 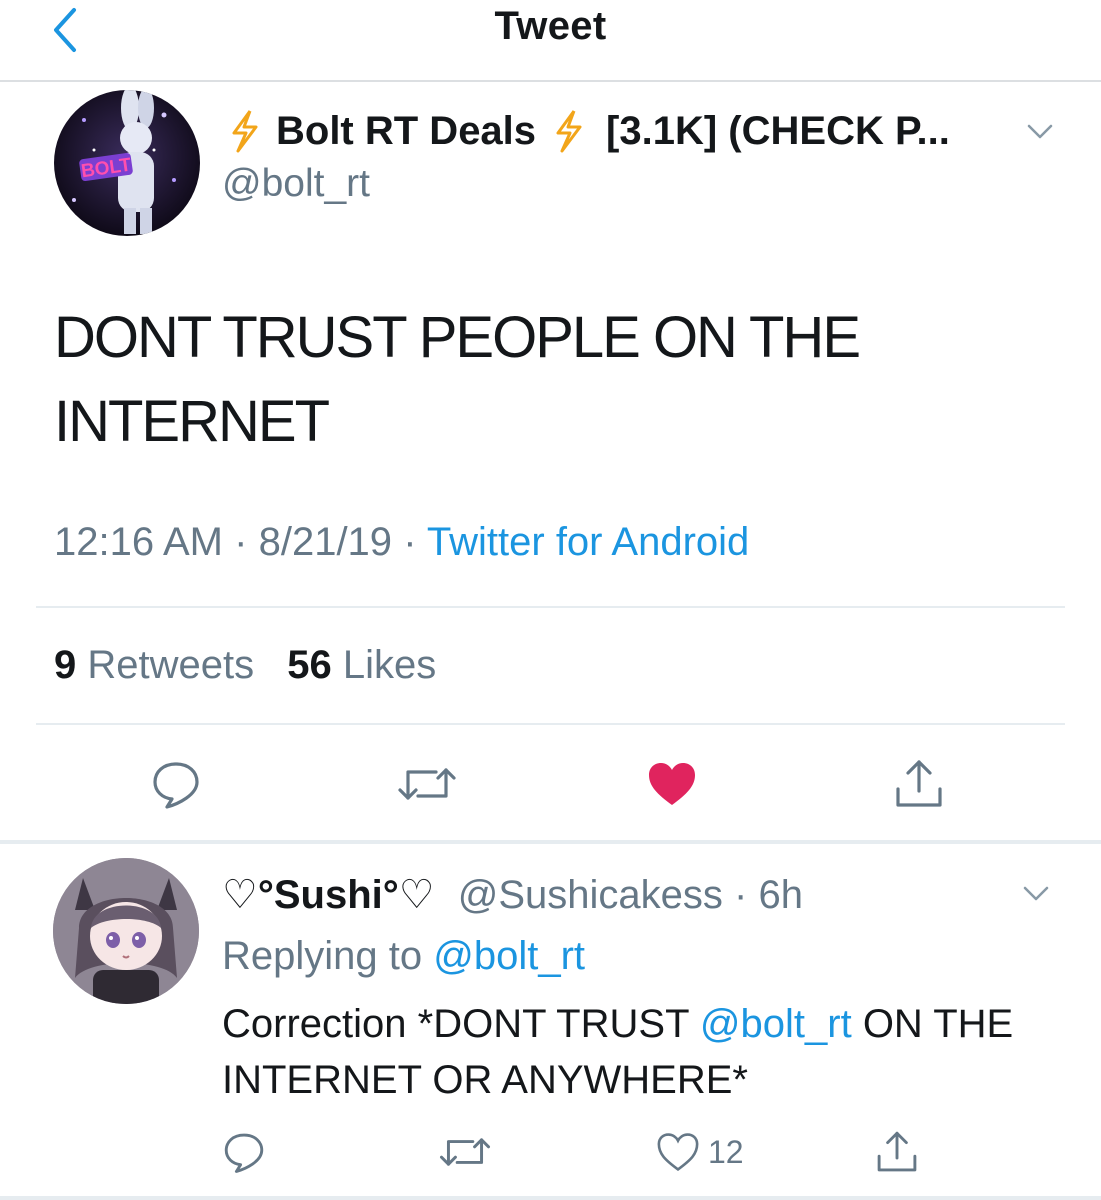 What do you see at coordinates (65, 665) in the screenshot?
I see `retweet-count: 9` at bounding box center [65, 665].